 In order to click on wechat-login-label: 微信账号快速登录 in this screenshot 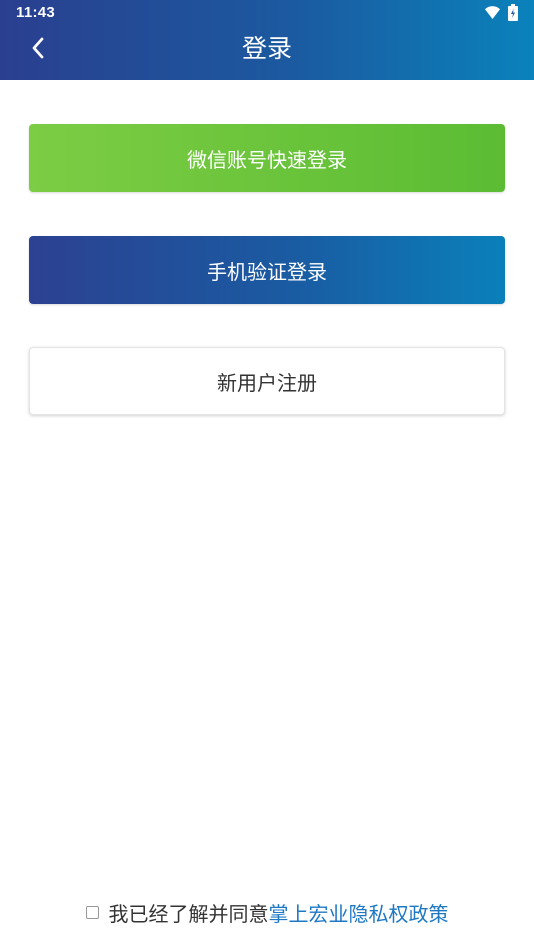, I will do `click(267, 159)`.